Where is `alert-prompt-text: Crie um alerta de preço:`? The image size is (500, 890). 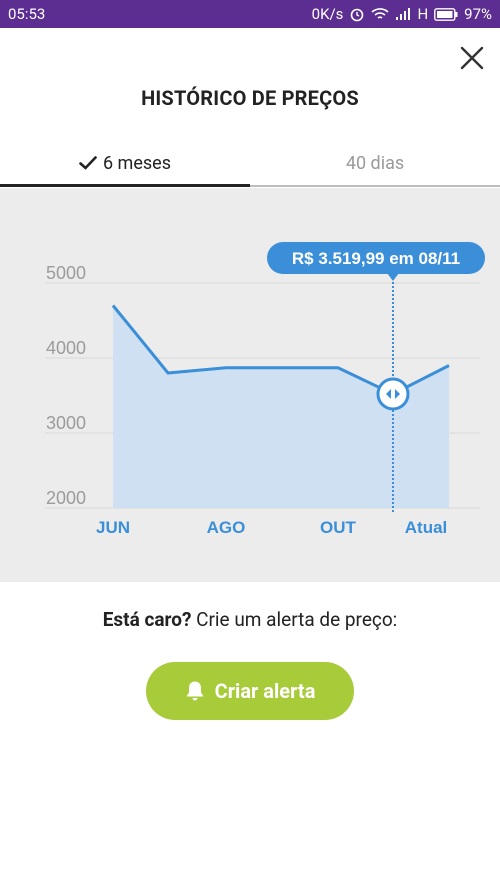
alert-prompt-text: Crie um alerta de preço: is located at coordinates (294, 619).